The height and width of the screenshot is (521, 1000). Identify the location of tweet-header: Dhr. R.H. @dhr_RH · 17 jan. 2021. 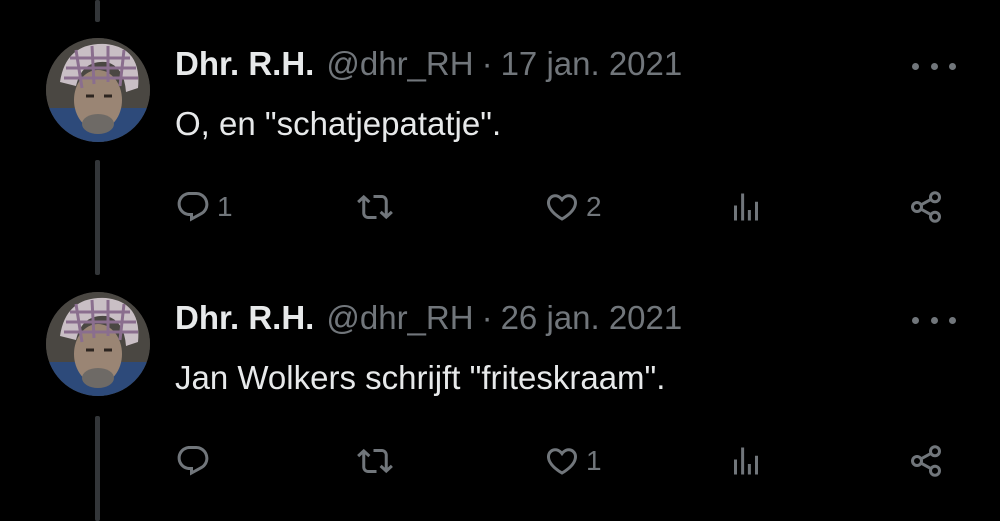
(428, 64).